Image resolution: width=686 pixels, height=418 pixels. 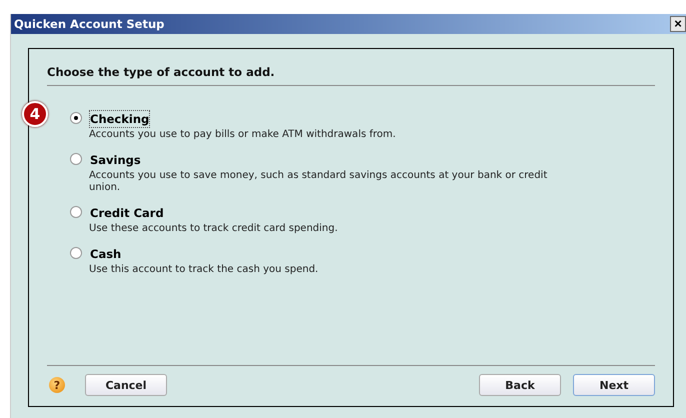 What do you see at coordinates (204, 270) in the screenshot?
I see `option-description: Use this account to track the cash you spend.` at bounding box center [204, 270].